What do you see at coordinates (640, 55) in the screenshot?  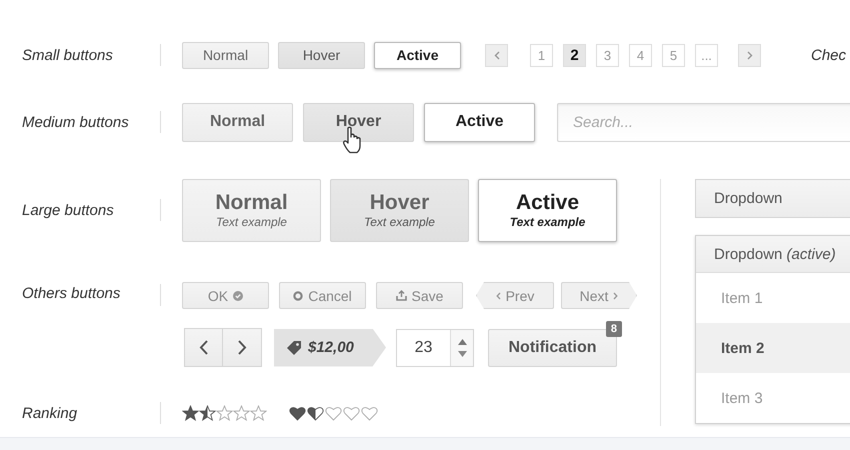 I see `page-button: 4` at bounding box center [640, 55].